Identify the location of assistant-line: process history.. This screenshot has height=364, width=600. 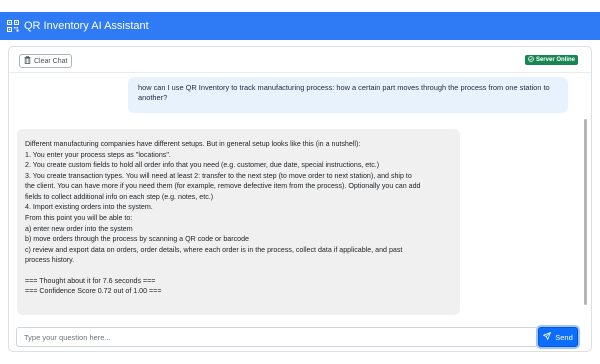
(50, 260).